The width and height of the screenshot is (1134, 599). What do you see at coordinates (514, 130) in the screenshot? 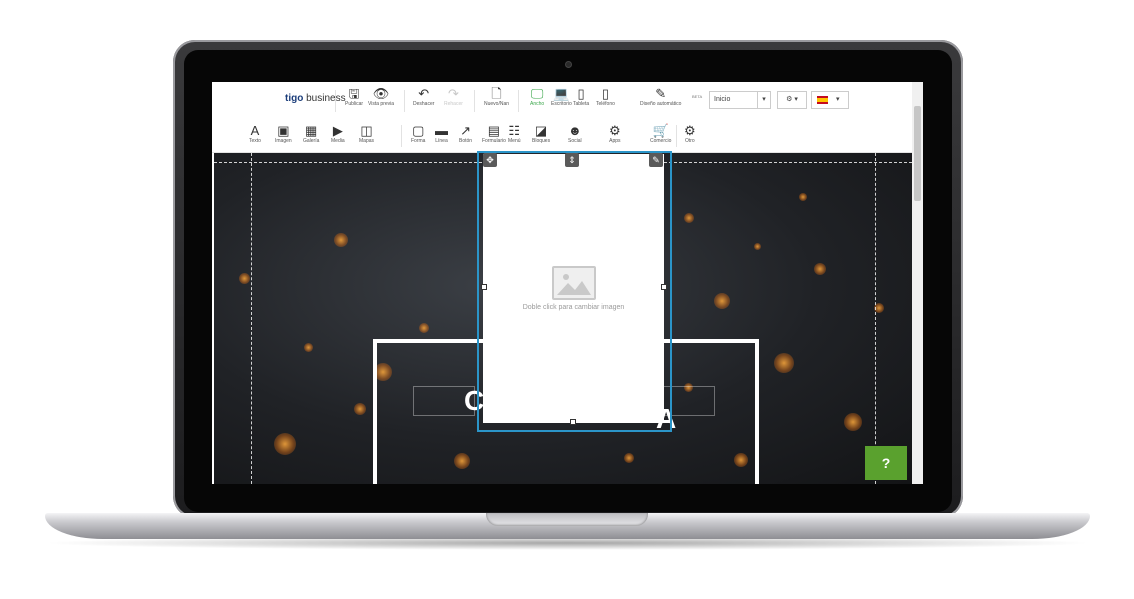
I see `menu-icon: ☷` at bounding box center [514, 130].